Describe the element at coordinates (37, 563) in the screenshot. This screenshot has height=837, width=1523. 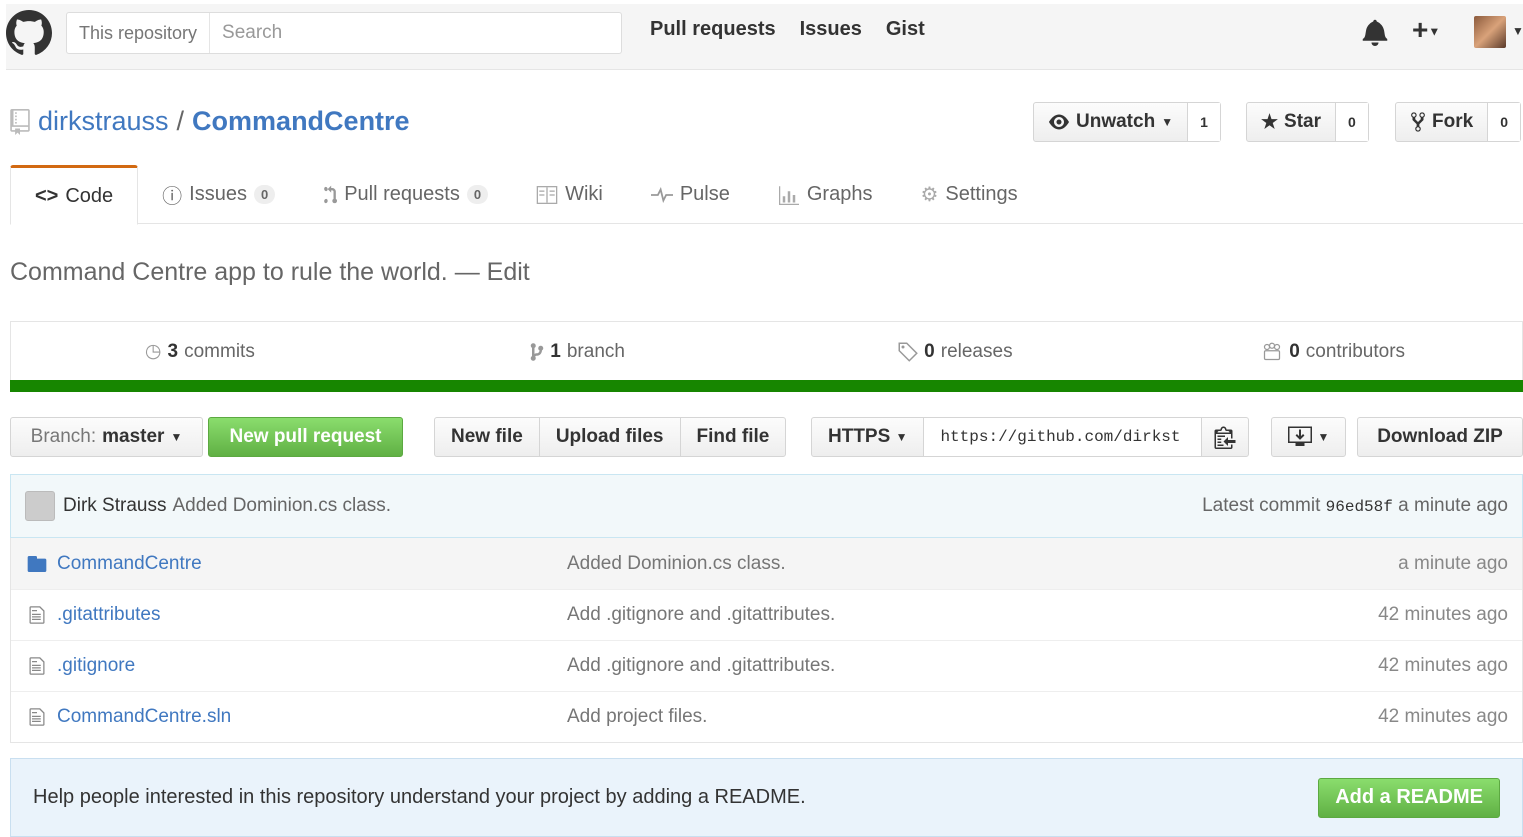
I see `folder-icon` at that location.